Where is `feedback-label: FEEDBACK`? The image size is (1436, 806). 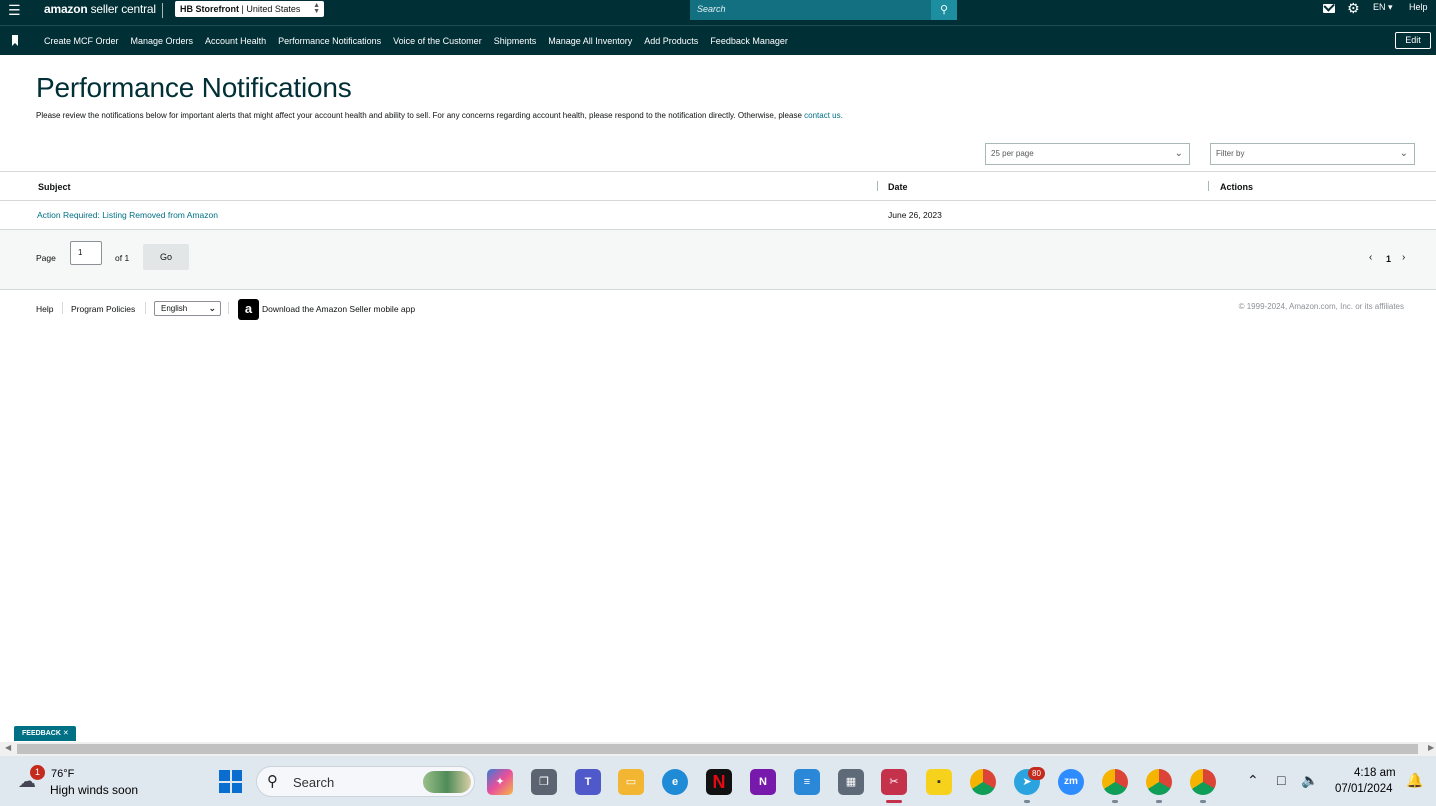 feedback-label: FEEDBACK is located at coordinates (41, 733).